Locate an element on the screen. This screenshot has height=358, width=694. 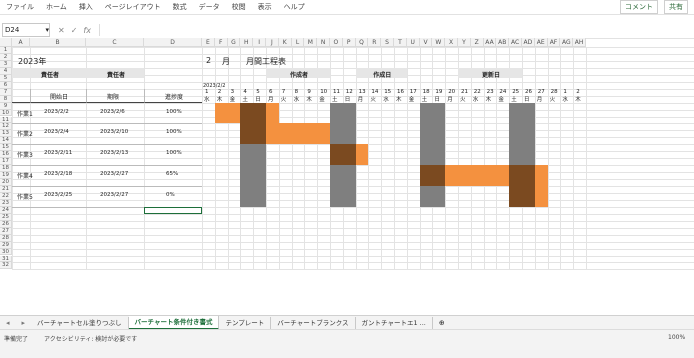
row-header: 30 is located at coordinates (6, 252).